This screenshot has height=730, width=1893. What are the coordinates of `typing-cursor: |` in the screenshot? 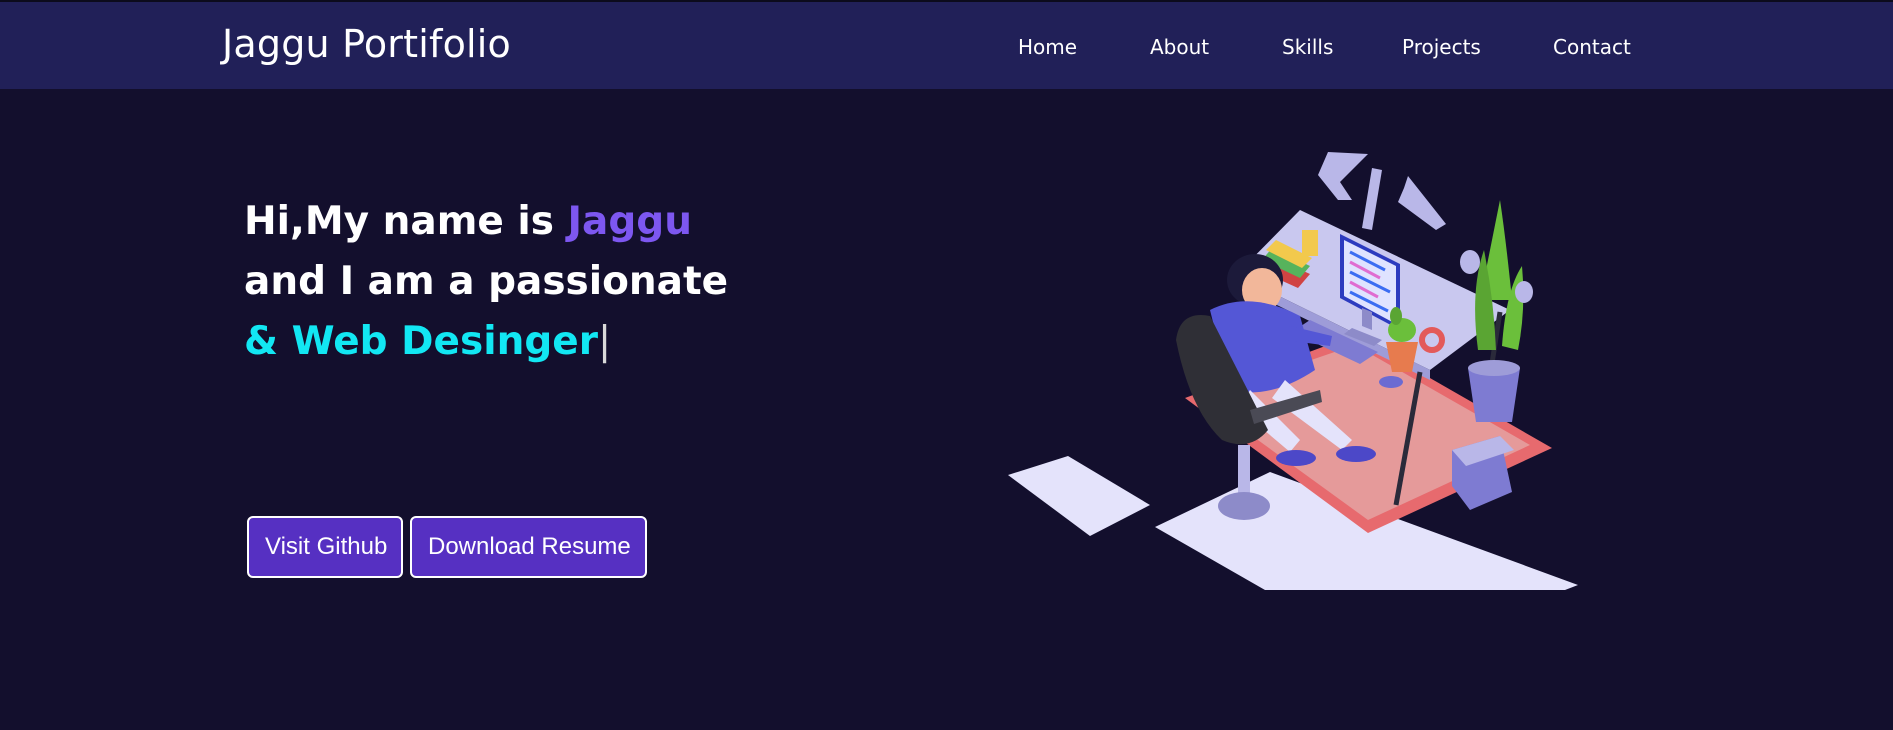 It's located at (604, 341).